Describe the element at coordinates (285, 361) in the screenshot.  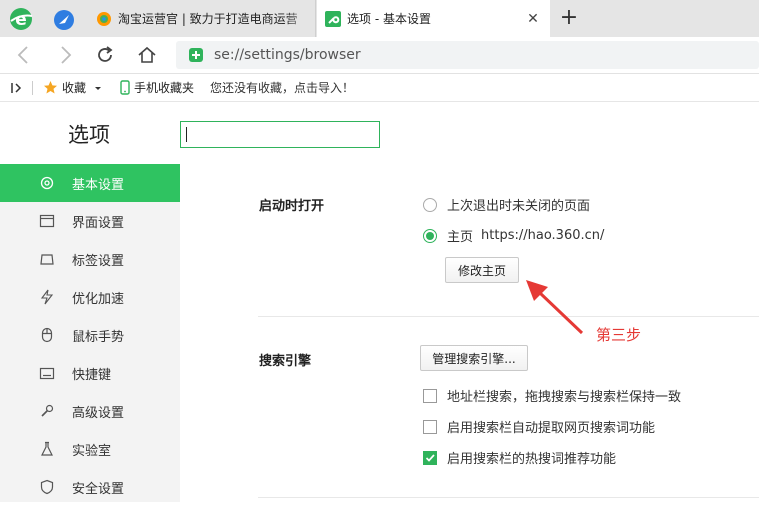
I see `search-engine-section-label: 搜索引擎` at that location.